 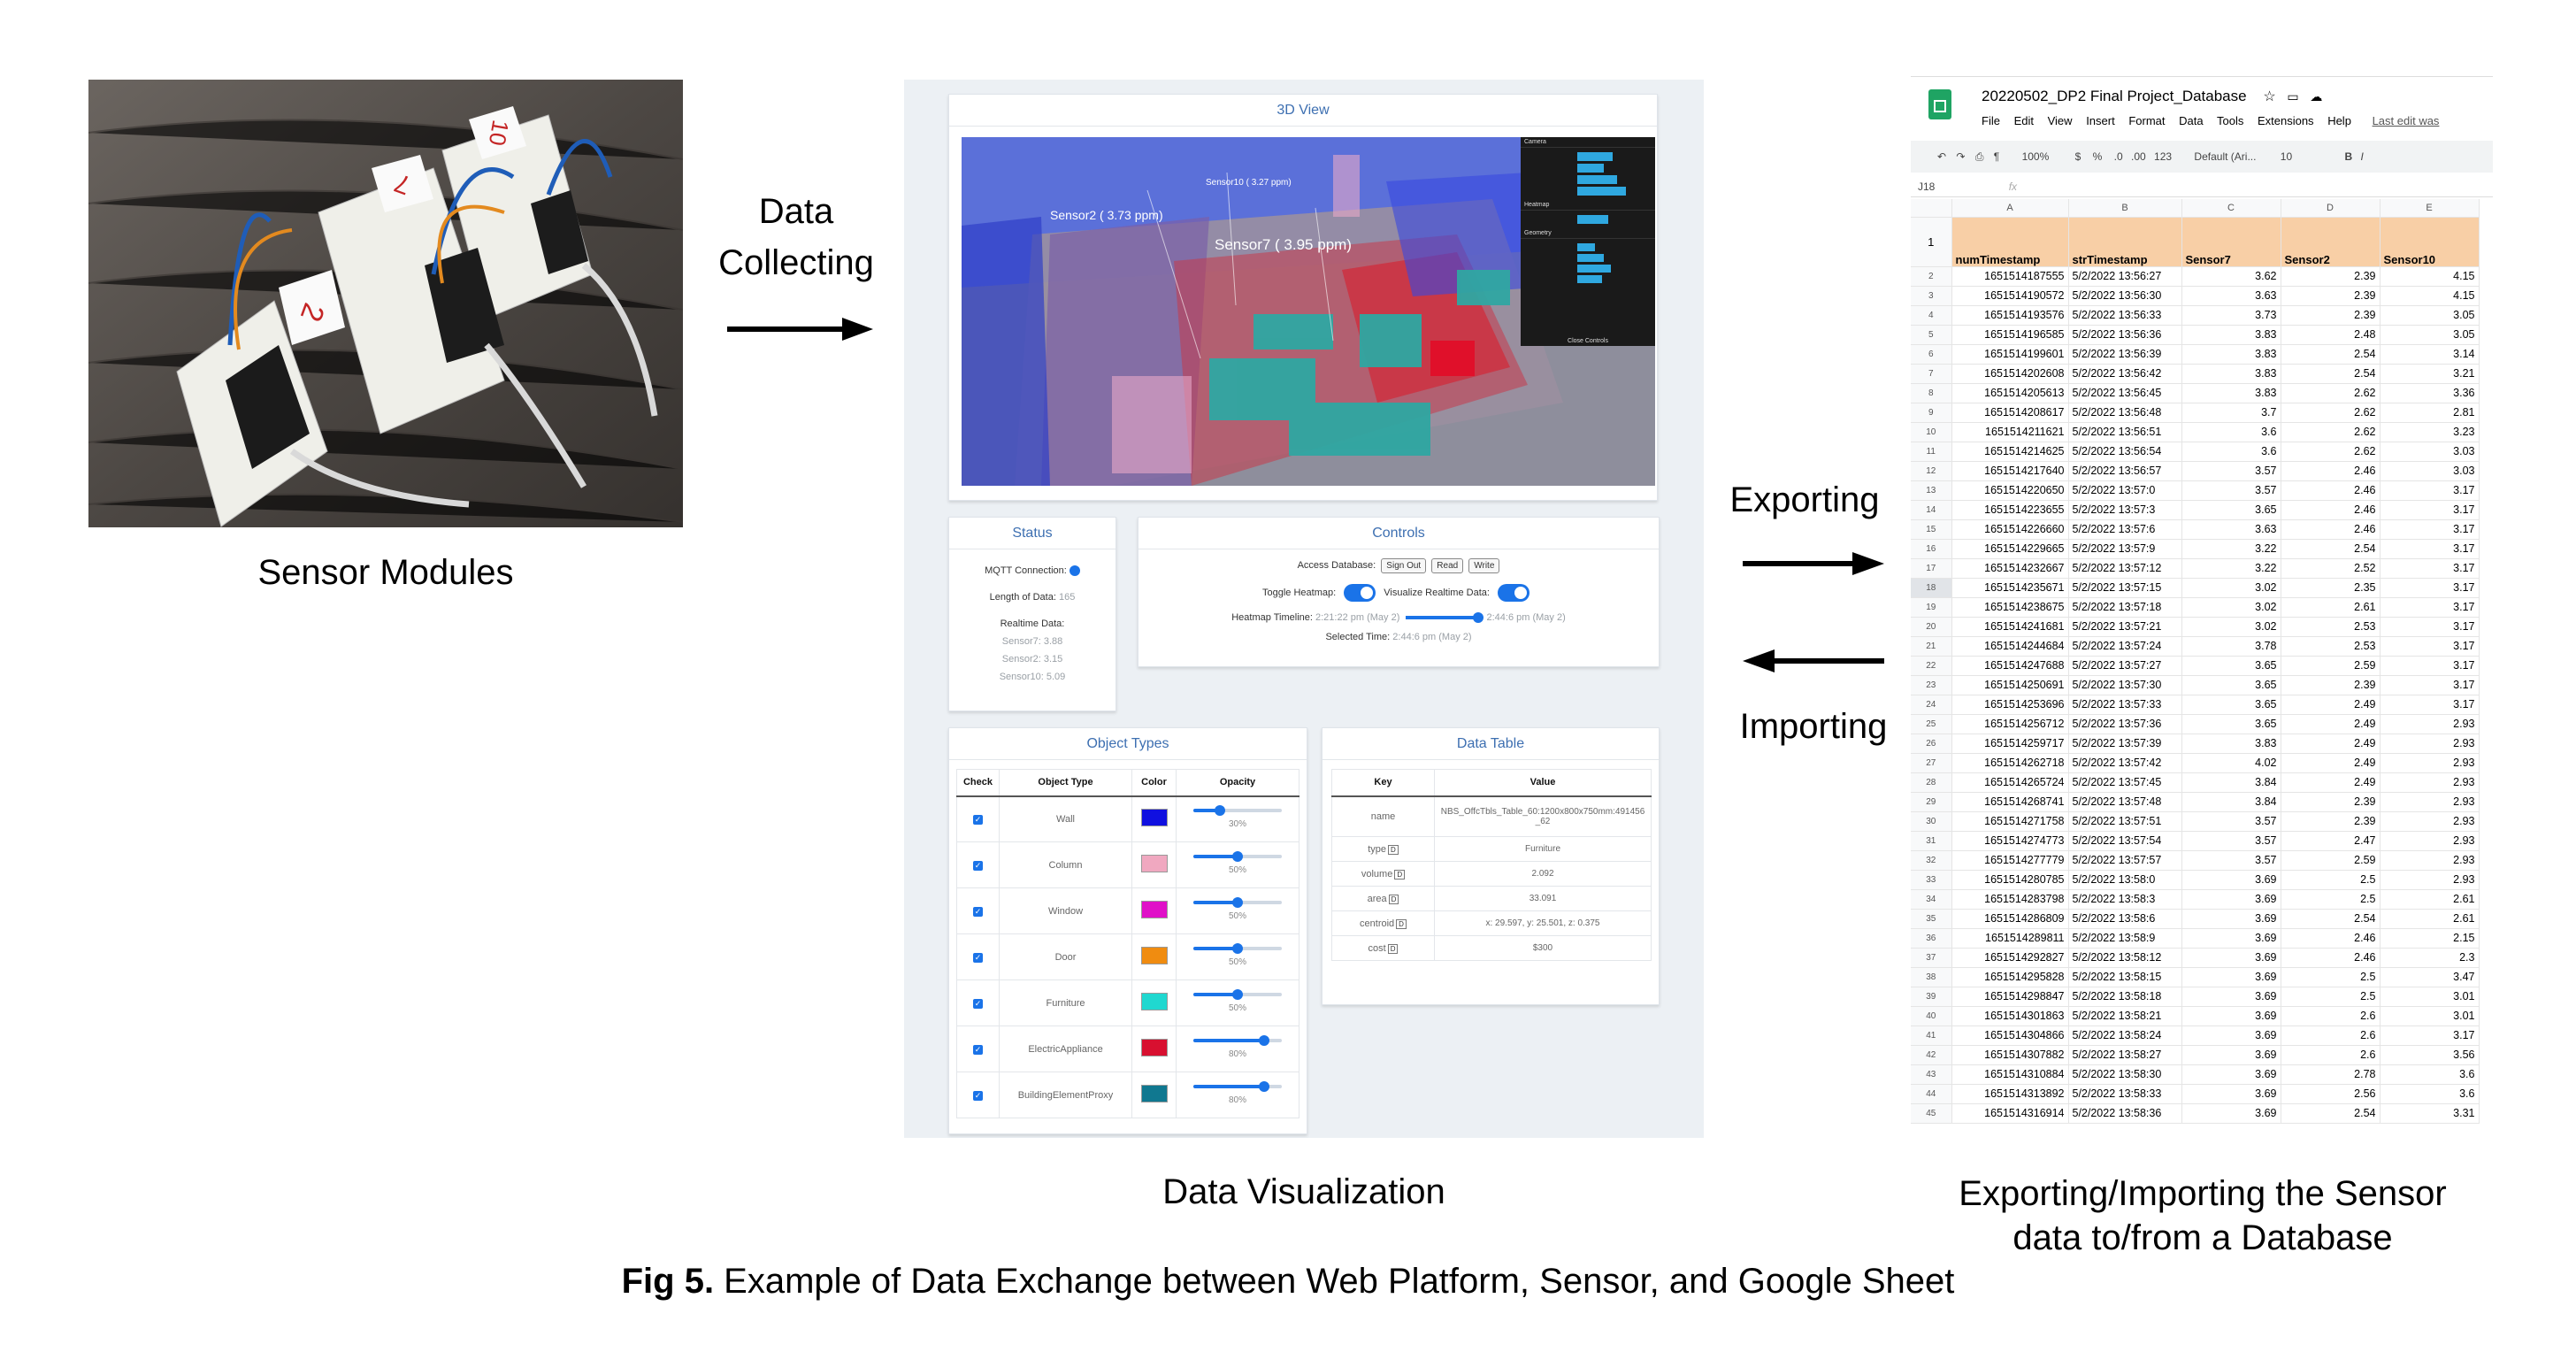 What do you see at coordinates (1393, 899) in the screenshot?
I see `key-badge-icon: D` at bounding box center [1393, 899].